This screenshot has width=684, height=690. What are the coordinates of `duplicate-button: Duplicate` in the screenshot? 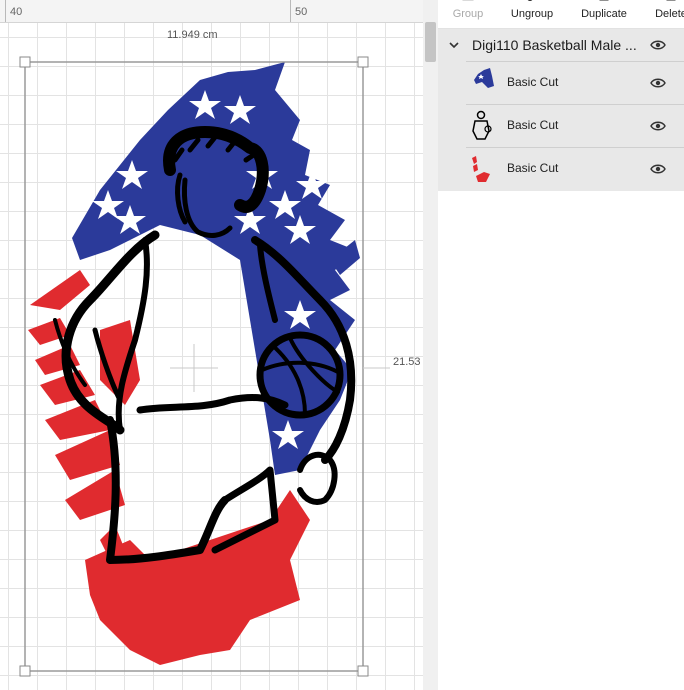 It's located at (604, 14).